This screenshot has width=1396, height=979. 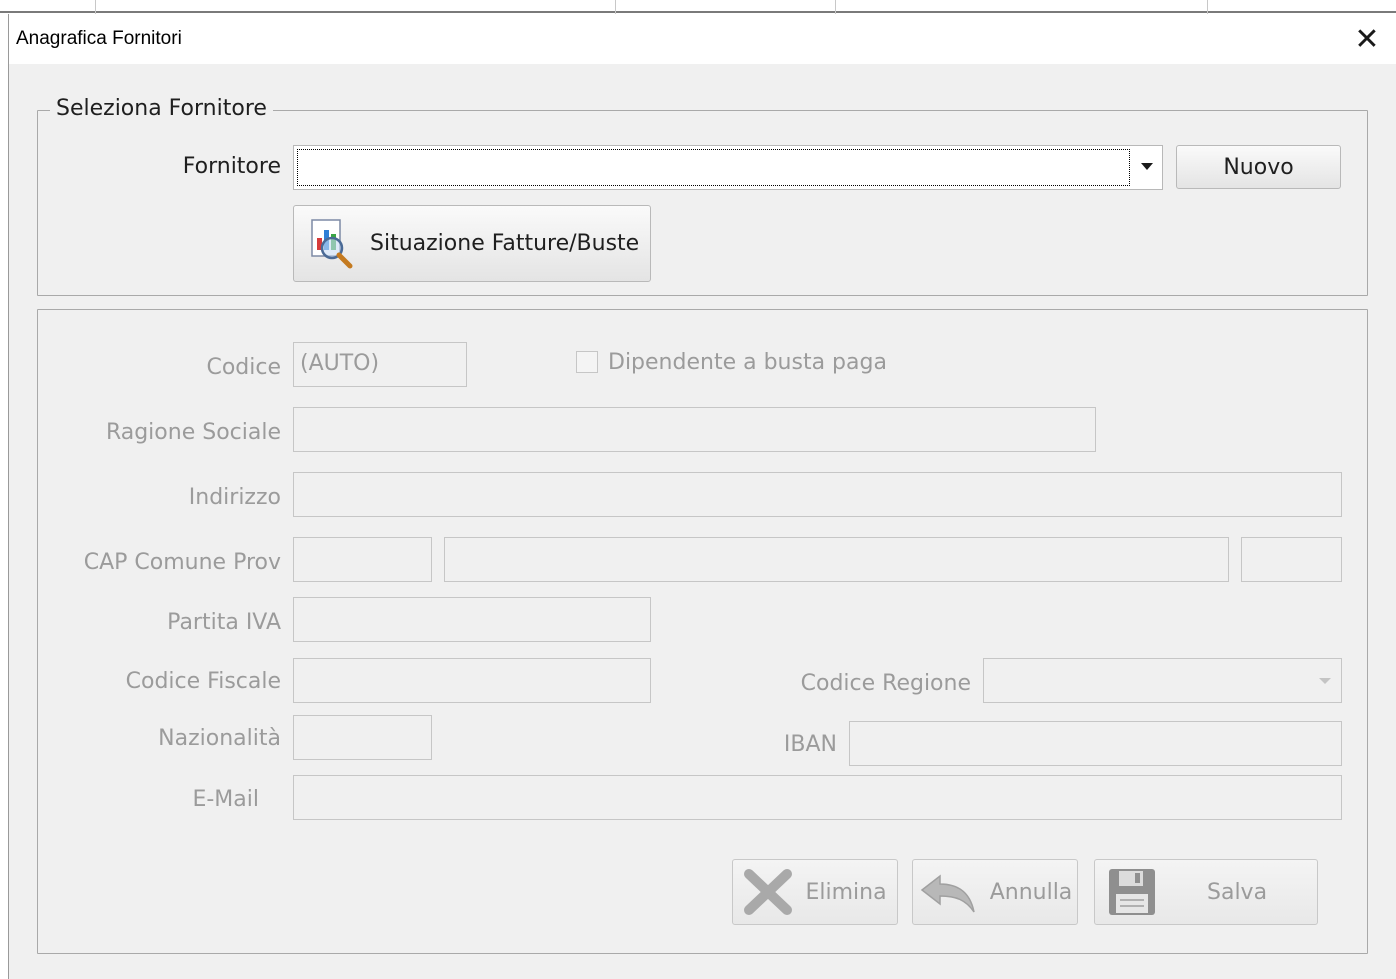 I want to click on codice-field: (AUTO), so click(x=380, y=364).